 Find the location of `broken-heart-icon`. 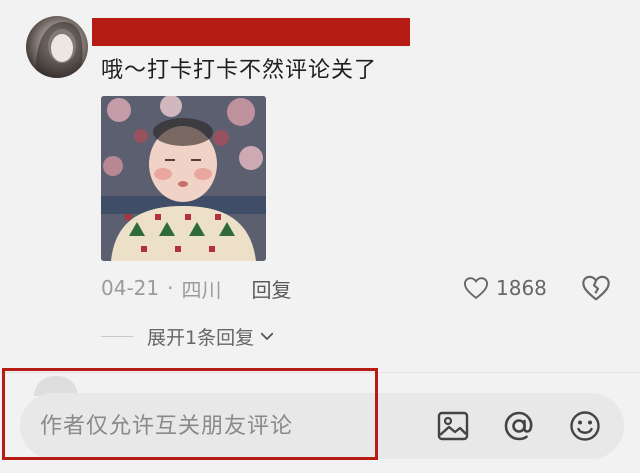

broken-heart-icon is located at coordinates (596, 288).